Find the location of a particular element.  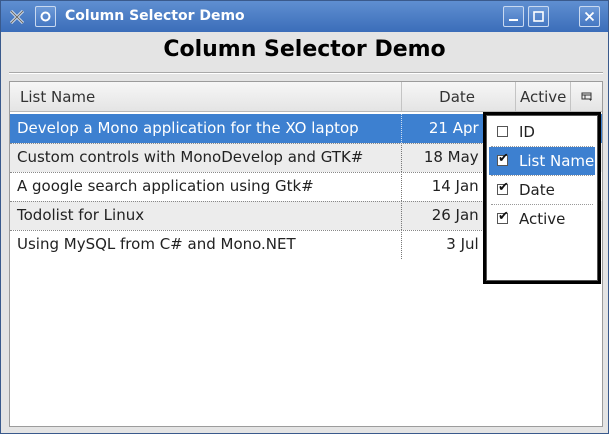

menu-item-list-name: ✔ List Name is located at coordinates (542, 161).